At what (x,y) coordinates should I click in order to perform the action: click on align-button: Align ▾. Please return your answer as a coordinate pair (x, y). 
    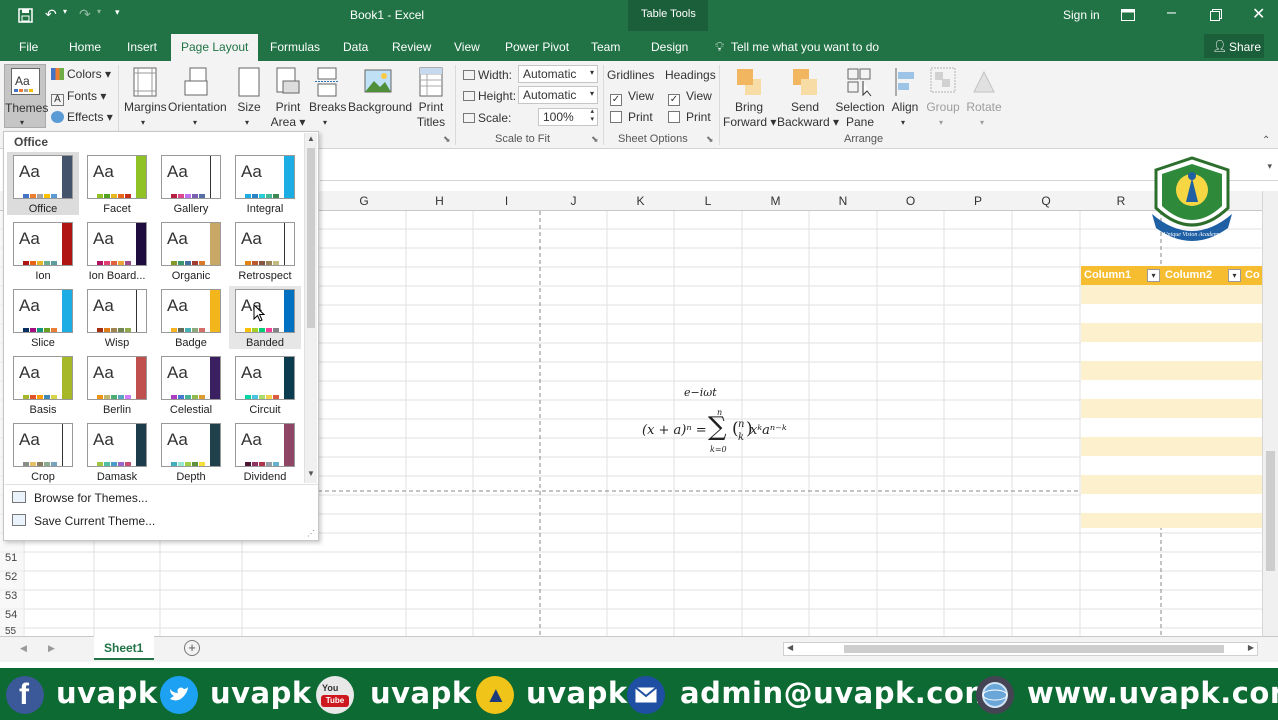
    Looking at the image, I should click on (905, 98).